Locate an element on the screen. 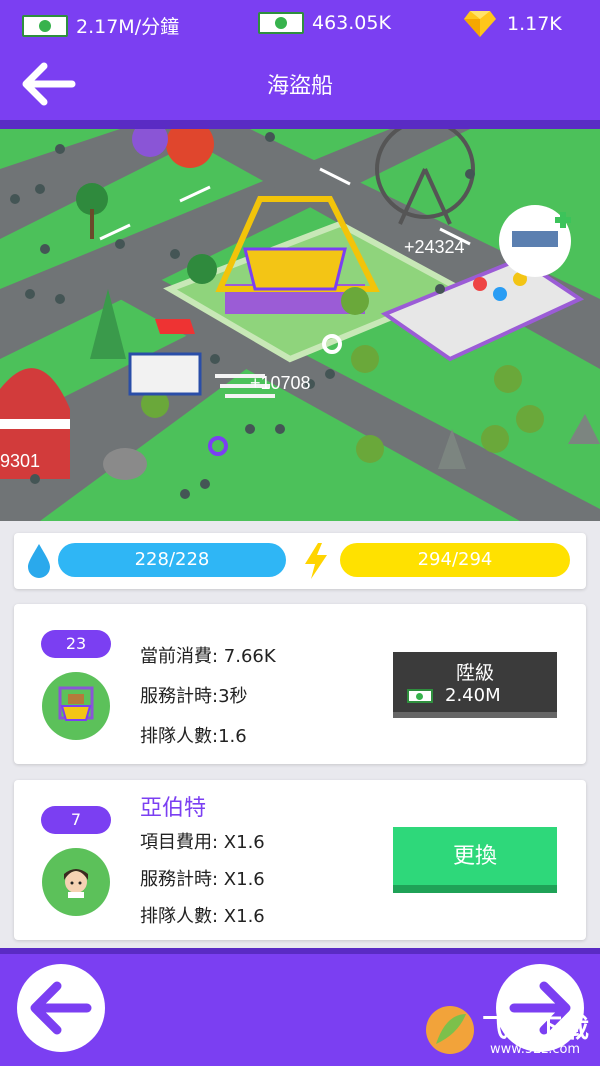  watermark: 飞翔下载 www.52z.com is located at coordinates (512, 1035).